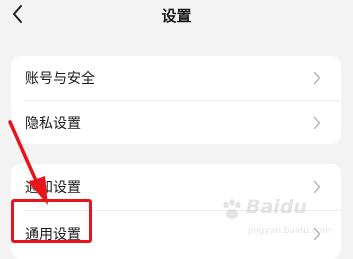 The height and width of the screenshot is (259, 353). I want to click on top-bar: 设置, so click(176, 15).